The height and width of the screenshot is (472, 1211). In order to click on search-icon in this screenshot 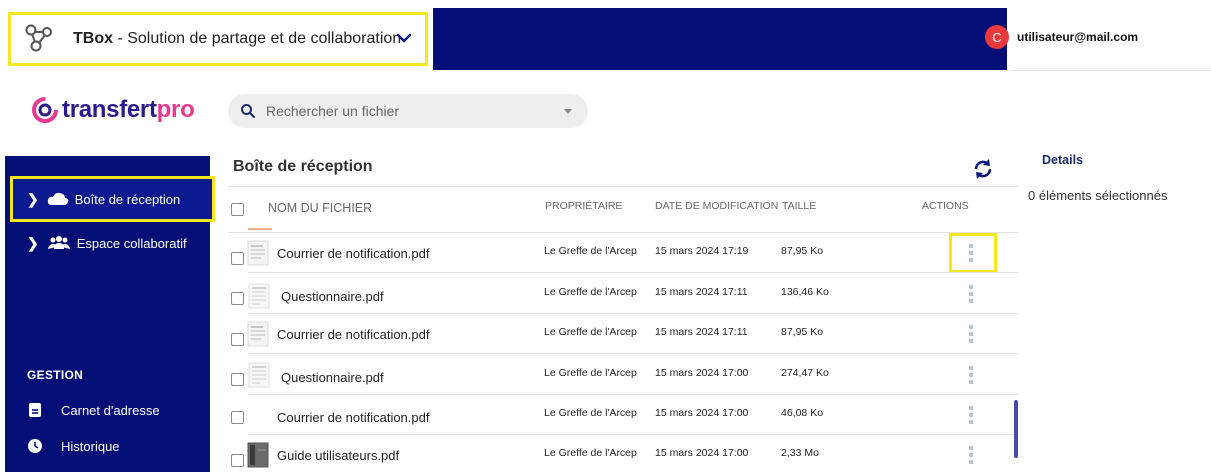, I will do `click(248, 111)`.